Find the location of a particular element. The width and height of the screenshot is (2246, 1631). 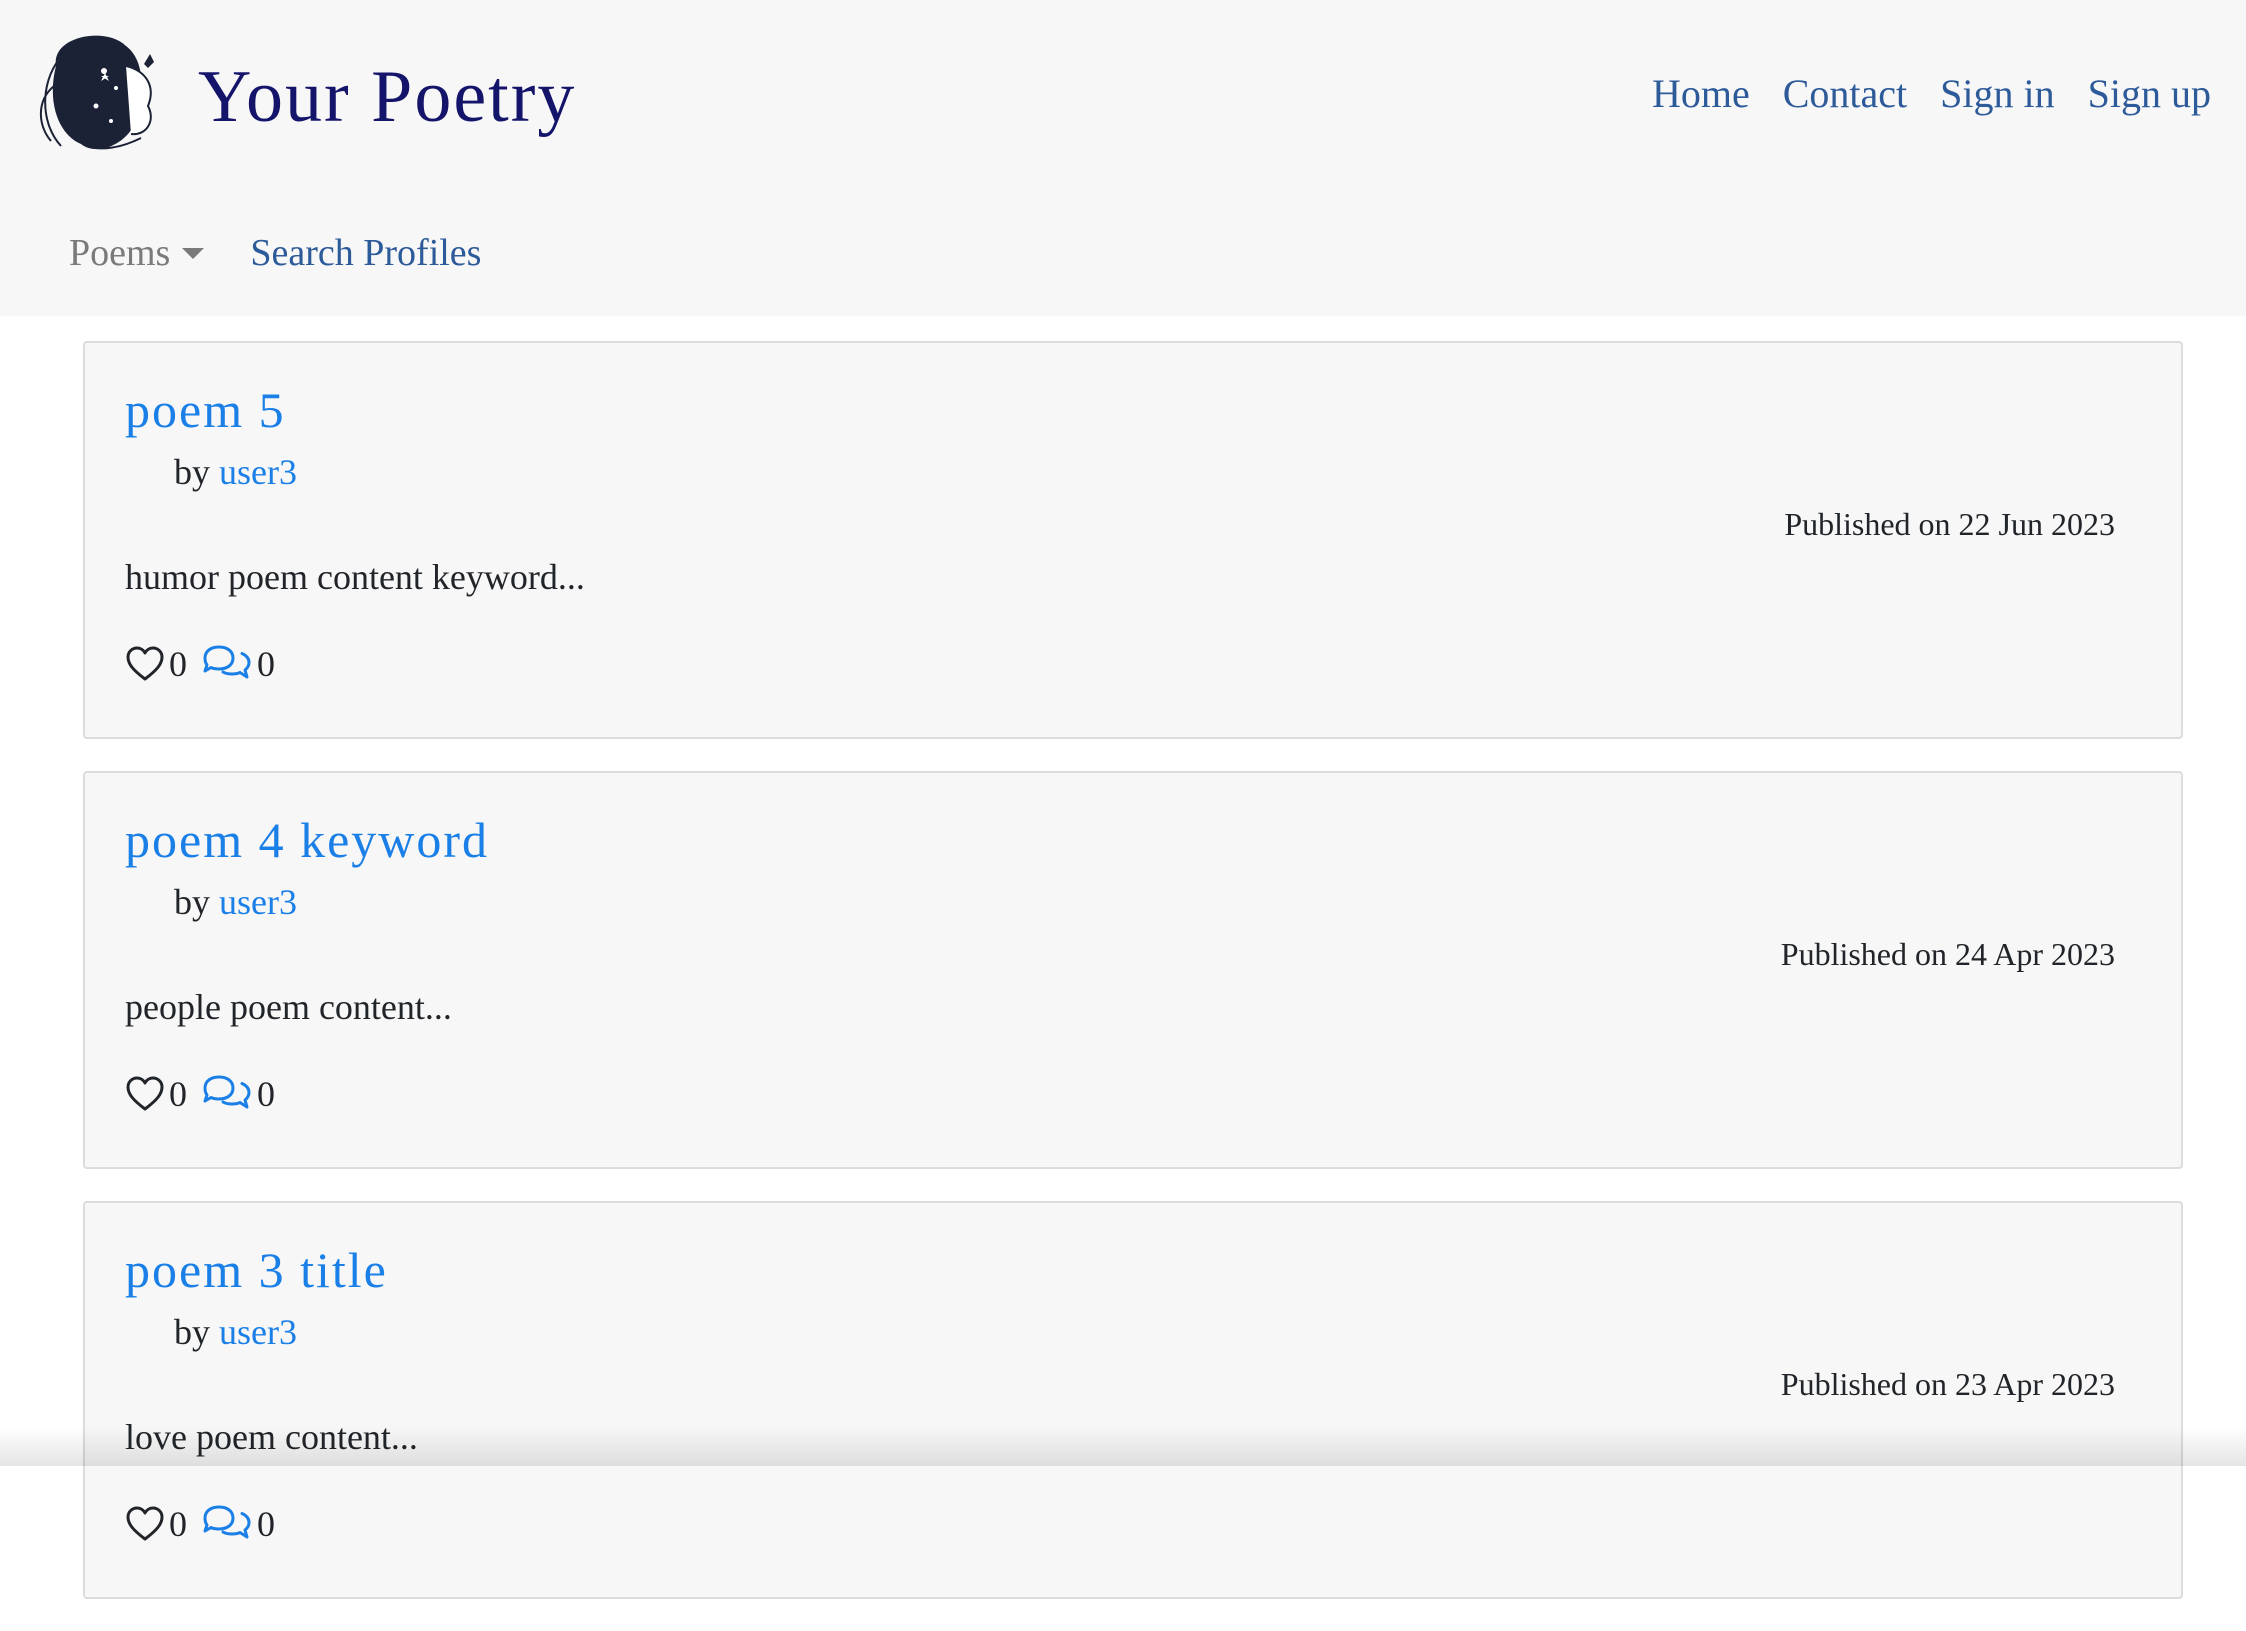

poem-title-link: poem 5 is located at coordinates (205, 410).